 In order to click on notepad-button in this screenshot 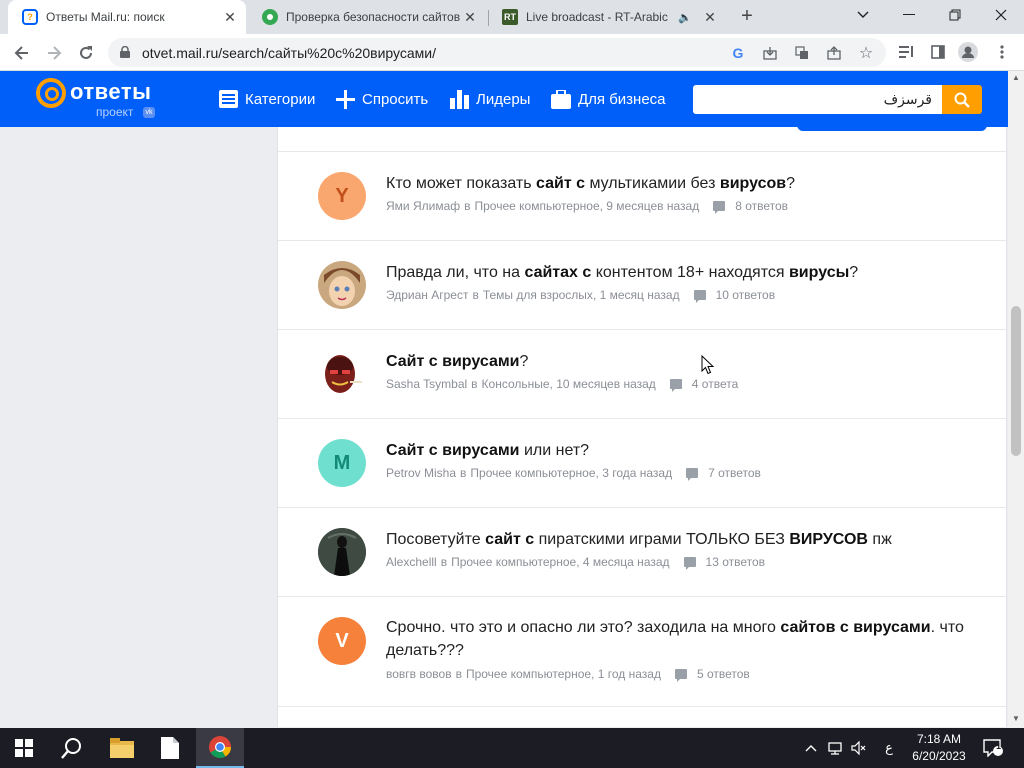, I will do `click(170, 748)`.